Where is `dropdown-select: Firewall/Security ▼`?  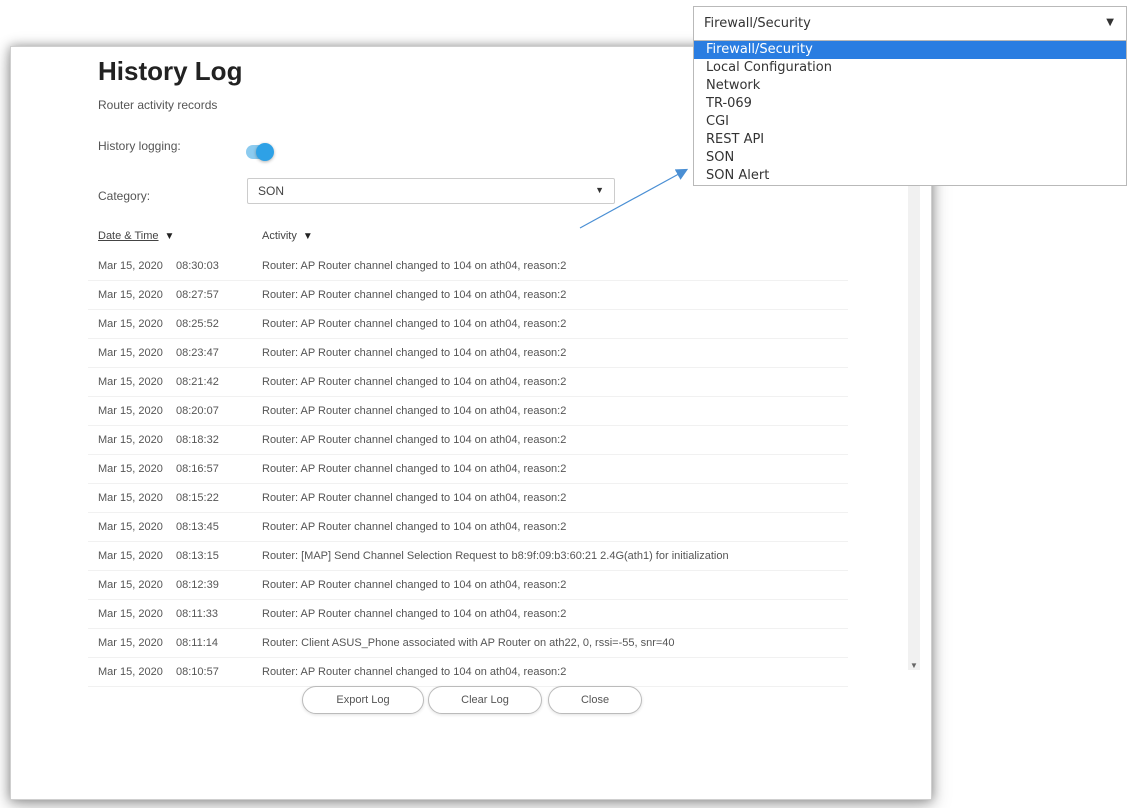
dropdown-select: Firewall/Security ▼ is located at coordinates (910, 24).